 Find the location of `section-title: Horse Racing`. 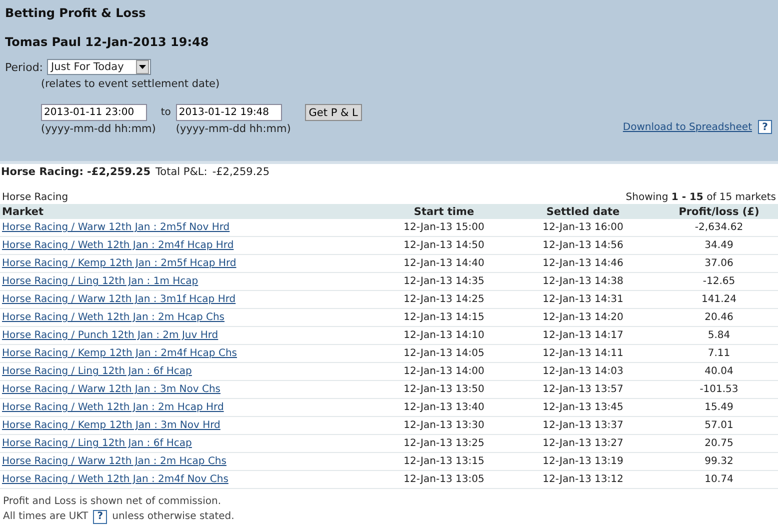

section-title: Horse Racing is located at coordinates (35, 197).